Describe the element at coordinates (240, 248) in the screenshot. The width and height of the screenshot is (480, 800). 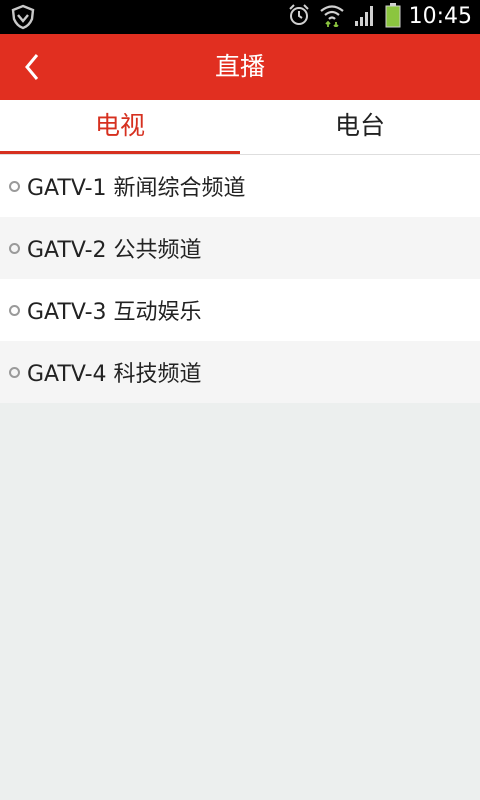
I see `channel-item-gatv-2: GATV-2 公共频道` at that location.